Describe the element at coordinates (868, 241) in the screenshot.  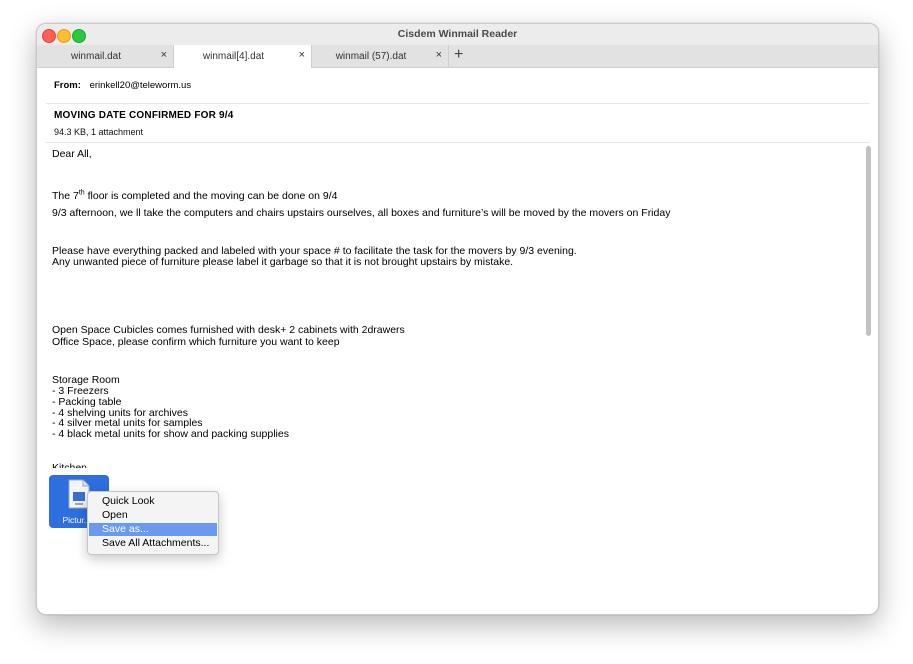
I see `vertical-scrollbar` at that location.